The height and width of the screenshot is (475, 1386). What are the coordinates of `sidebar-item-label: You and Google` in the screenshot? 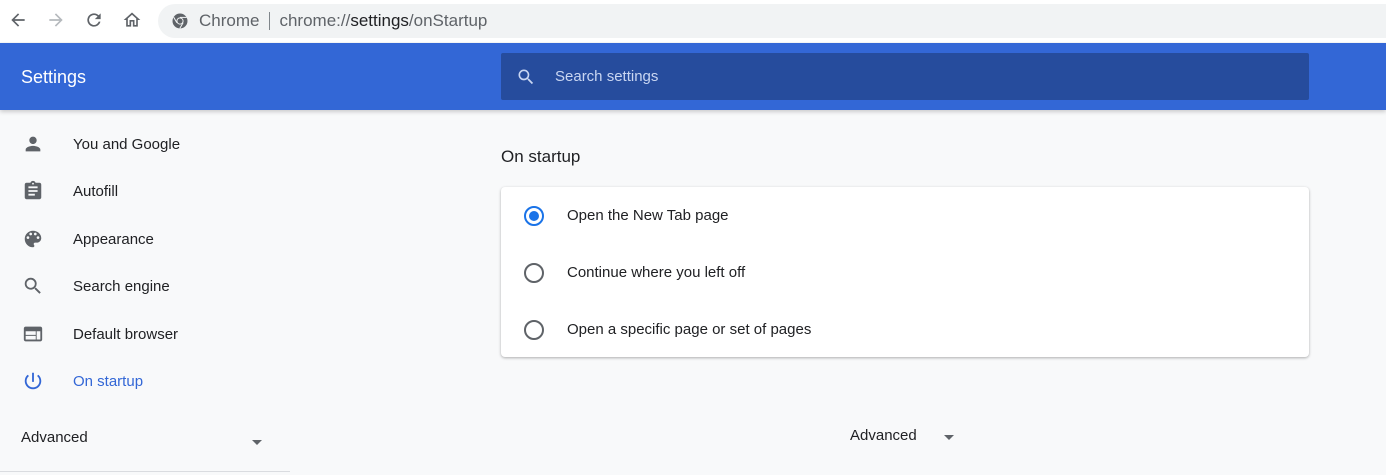 It's located at (127, 144).